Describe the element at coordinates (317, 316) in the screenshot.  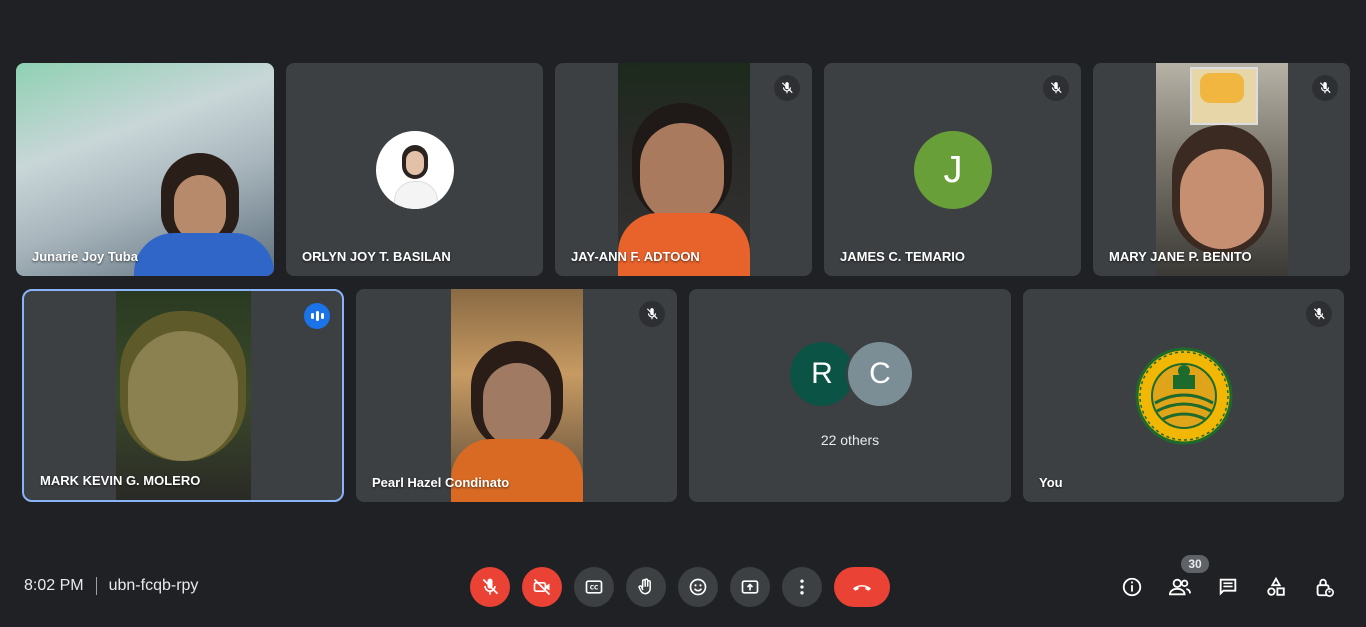
I see `speaking-indicator-icon` at that location.